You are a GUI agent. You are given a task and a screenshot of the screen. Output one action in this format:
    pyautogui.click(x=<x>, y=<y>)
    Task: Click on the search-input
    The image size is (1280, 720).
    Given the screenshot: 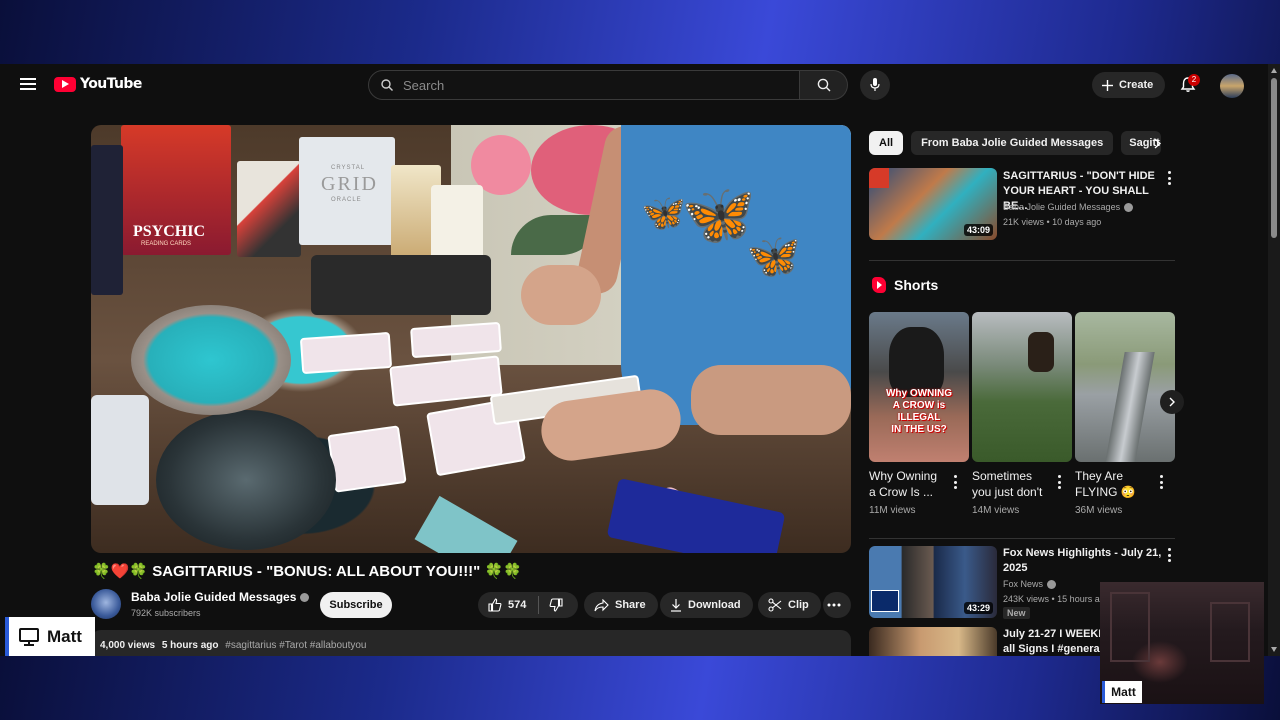 What is the action you would take?
    pyautogui.click(x=583, y=85)
    